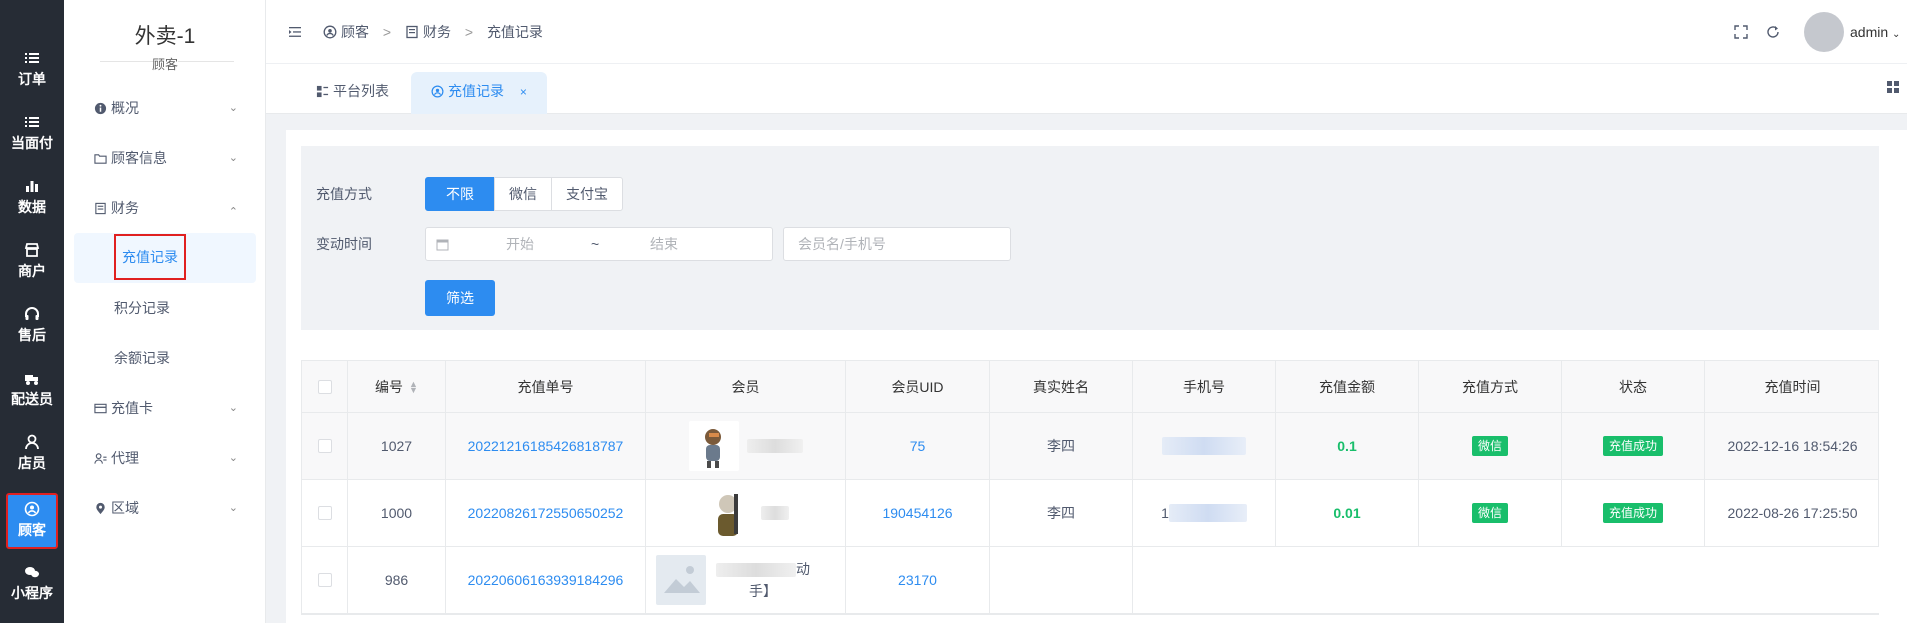  I want to click on rail-item-aftersale: 售后, so click(32, 327).